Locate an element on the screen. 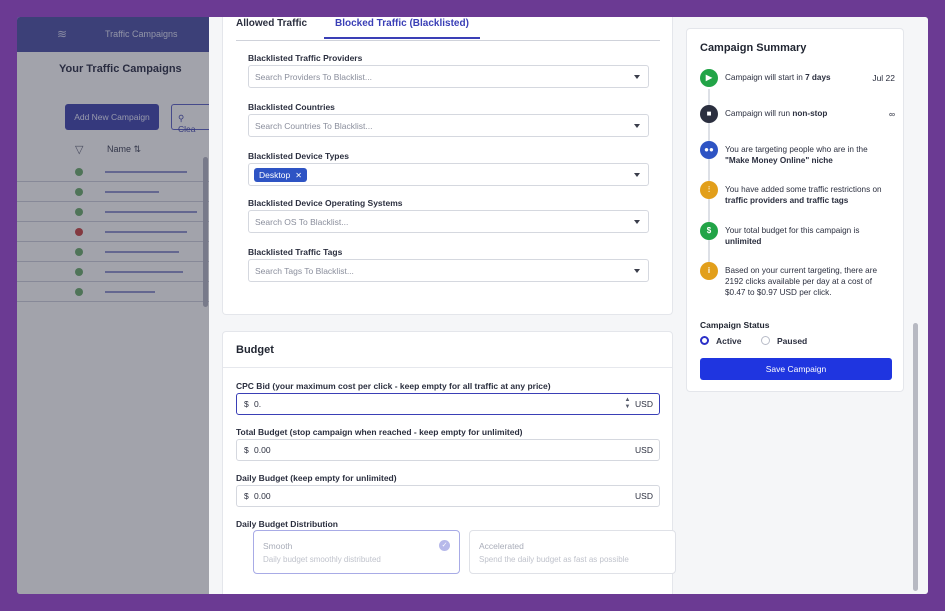 This screenshot has width=945, height=611. accelerated-title: Accelerated is located at coordinates (501, 546).